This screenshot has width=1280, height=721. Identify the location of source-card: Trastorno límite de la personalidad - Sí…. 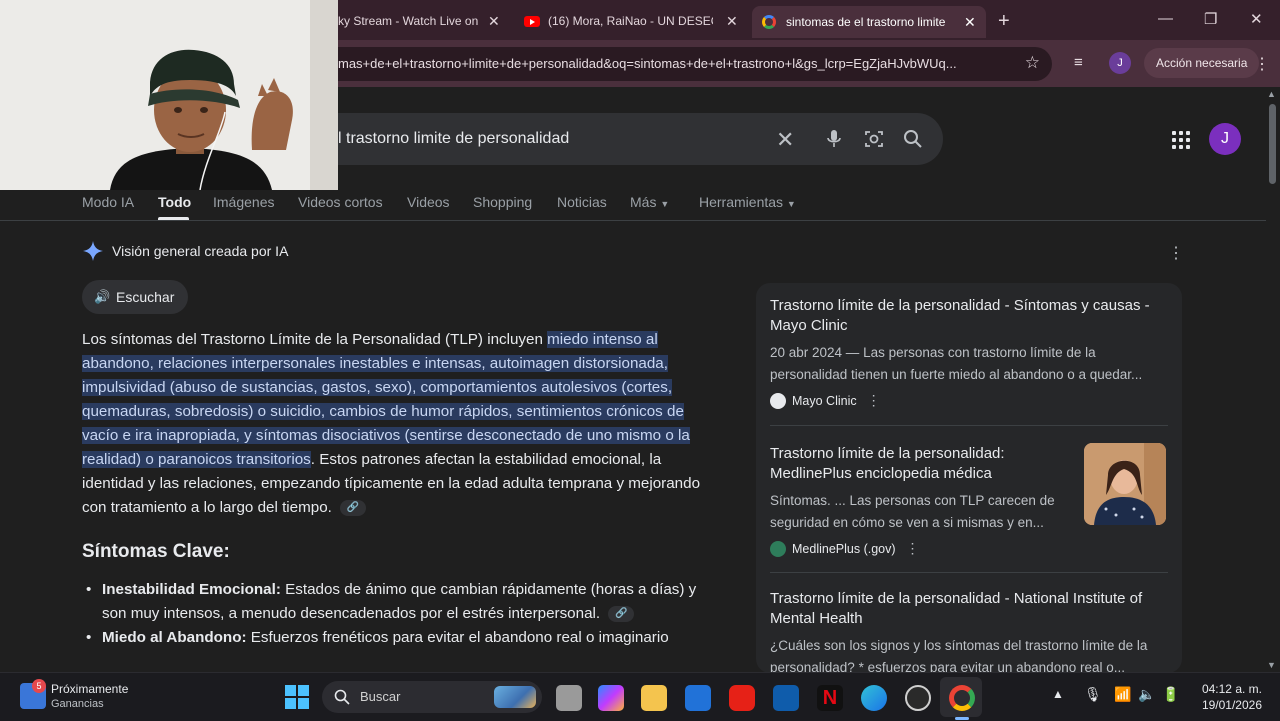
(970, 352).